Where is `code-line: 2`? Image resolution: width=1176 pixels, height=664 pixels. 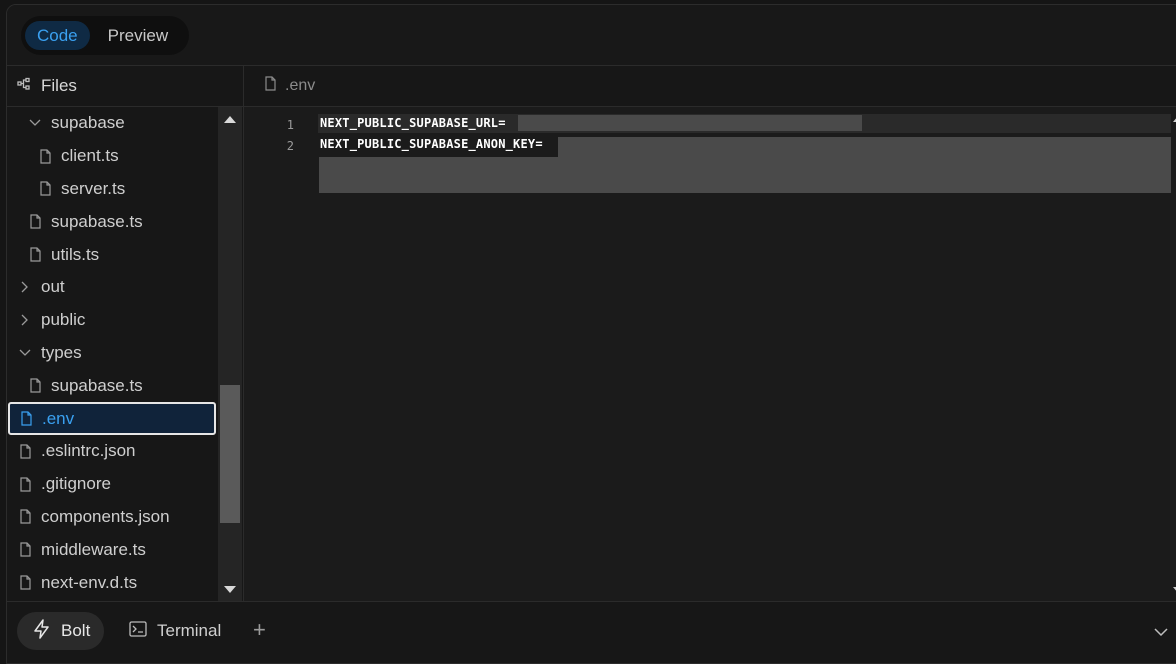 code-line: 2 is located at coordinates (269, 145).